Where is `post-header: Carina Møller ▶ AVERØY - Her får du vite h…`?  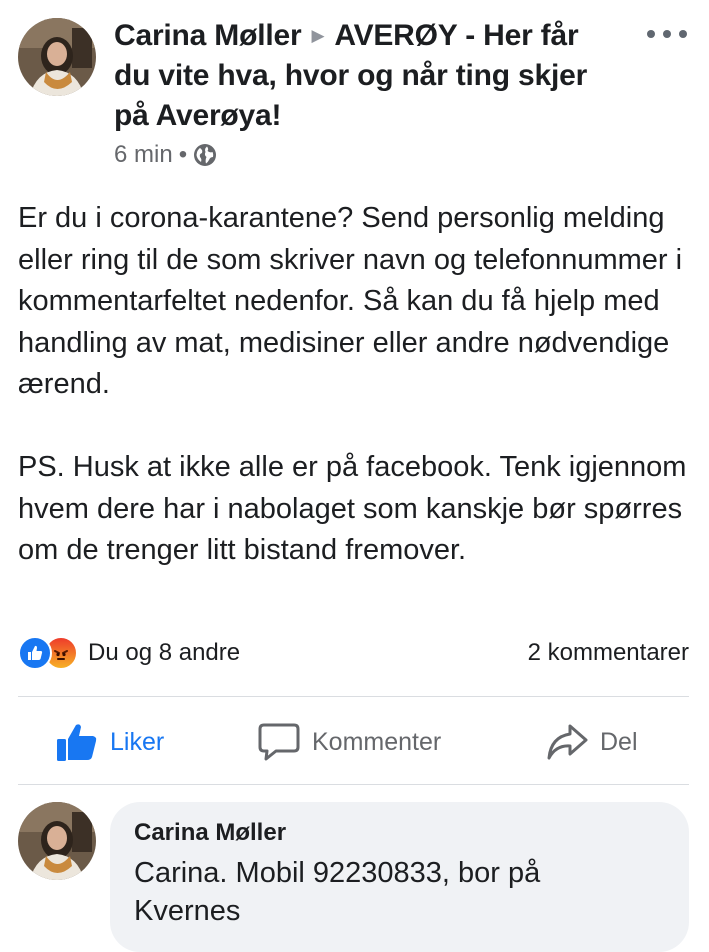
post-header: Carina Møller ▶ AVERØY - Her får du vite h… is located at coordinates (364, 76).